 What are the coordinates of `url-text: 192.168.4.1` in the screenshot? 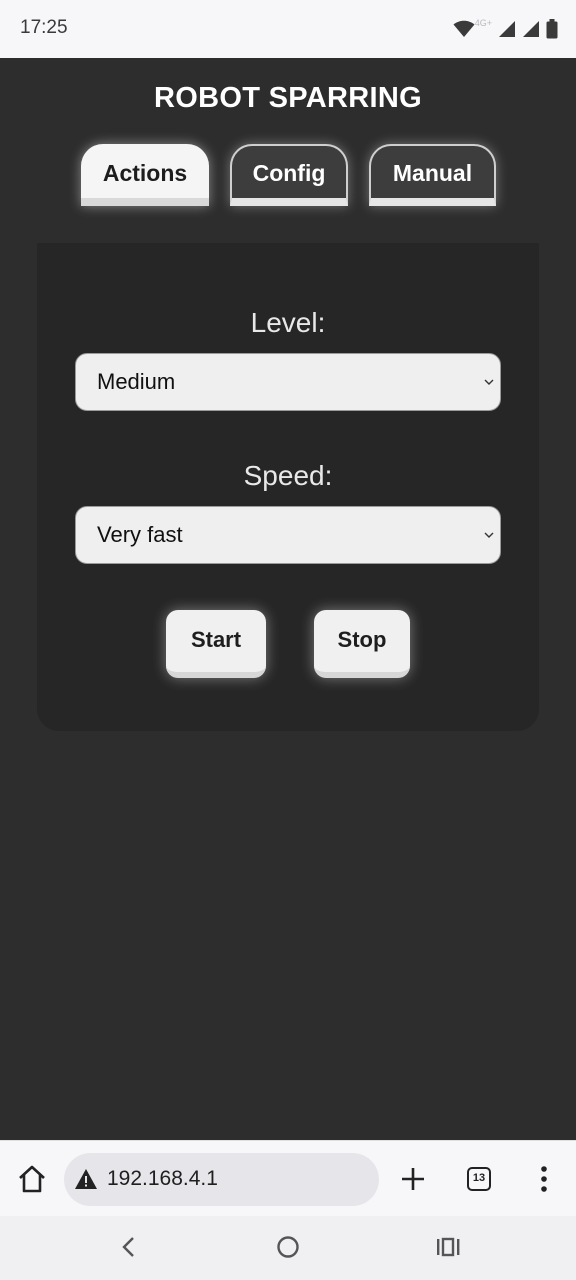 It's located at (162, 1178).